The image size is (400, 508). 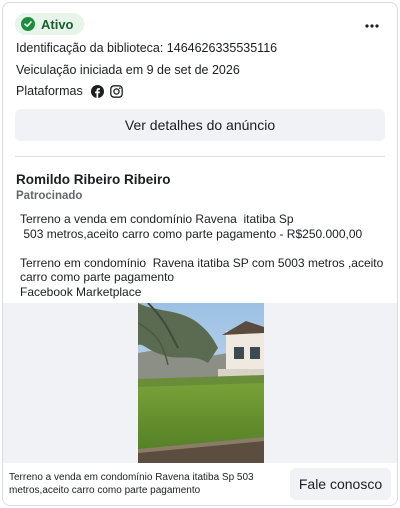 What do you see at coordinates (97, 91) in the screenshot?
I see `facebook-icon` at bounding box center [97, 91].